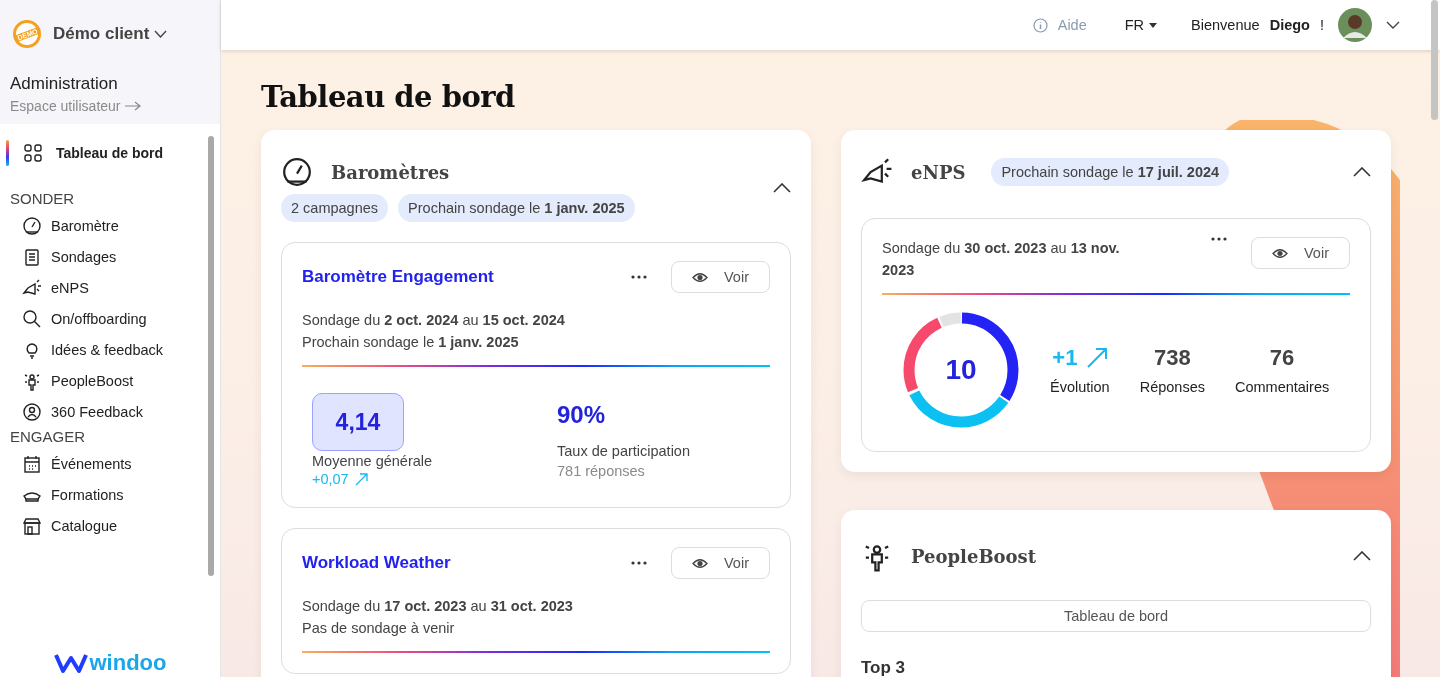 Image resolution: width=1440 pixels, height=677 pixels. What do you see at coordinates (1282, 358) in the screenshot?
I see `stat-value: 76` at bounding box center [1282, 358].